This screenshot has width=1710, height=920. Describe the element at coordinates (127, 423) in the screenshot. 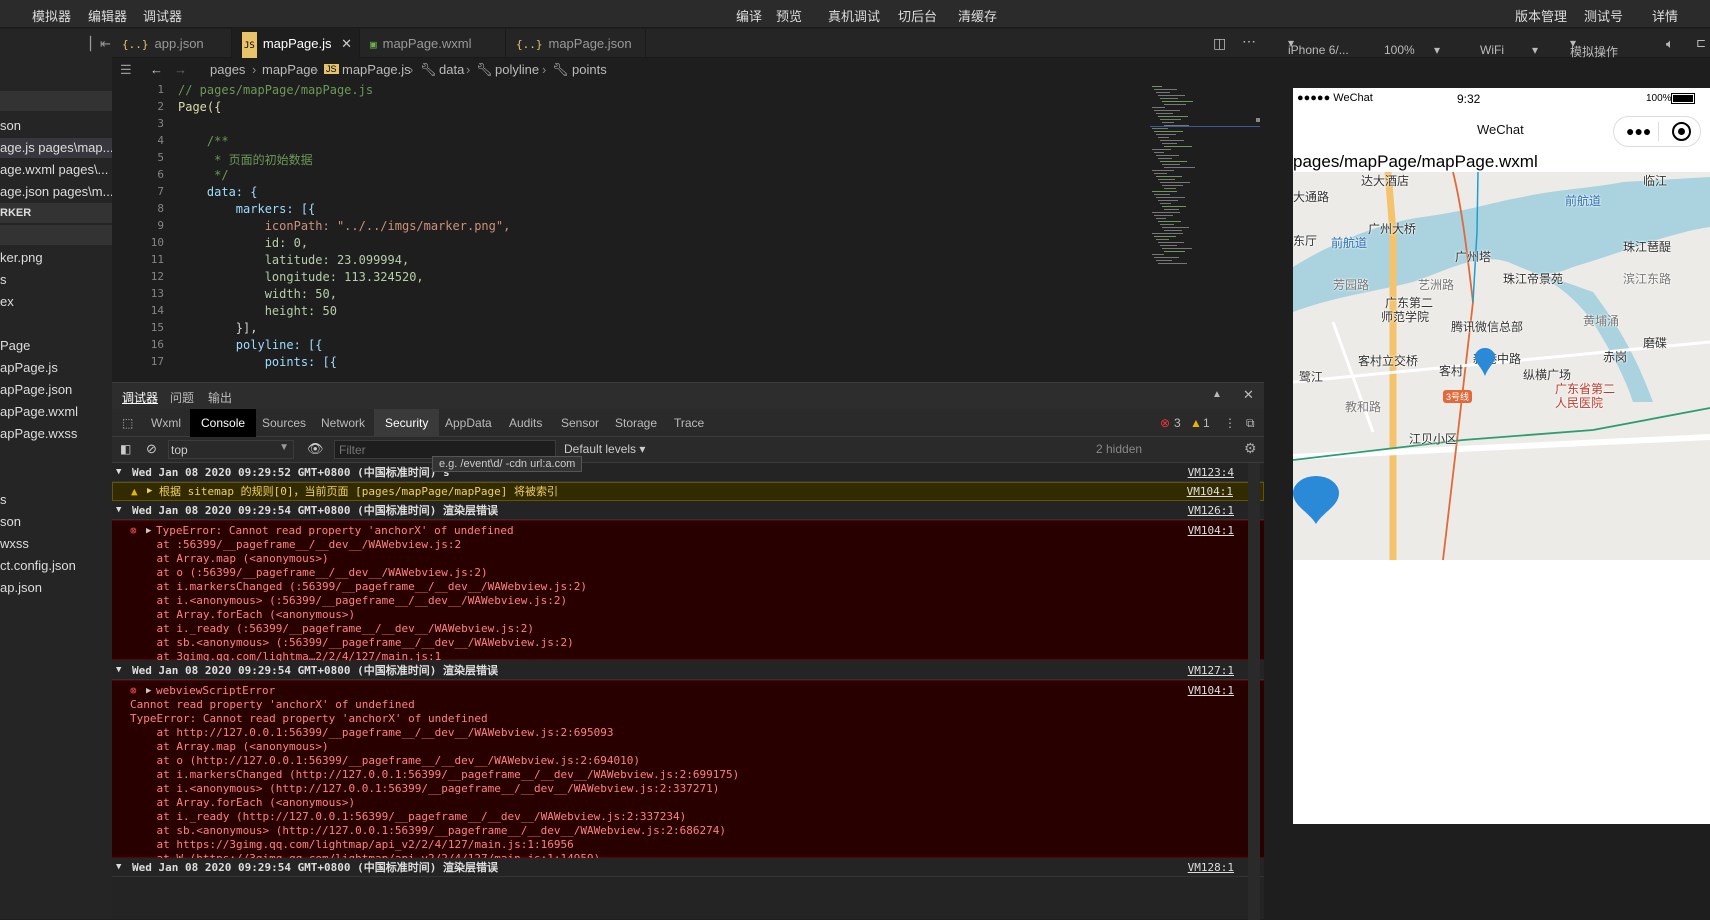

I see `inspect-icon: ⬚` at that location.